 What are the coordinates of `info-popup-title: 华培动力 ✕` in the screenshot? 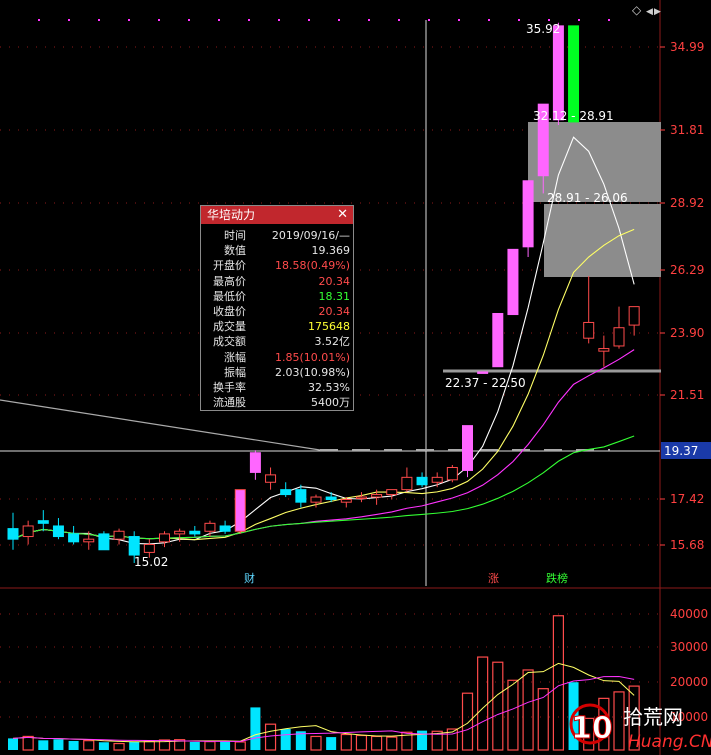 It's located at (277, 215).